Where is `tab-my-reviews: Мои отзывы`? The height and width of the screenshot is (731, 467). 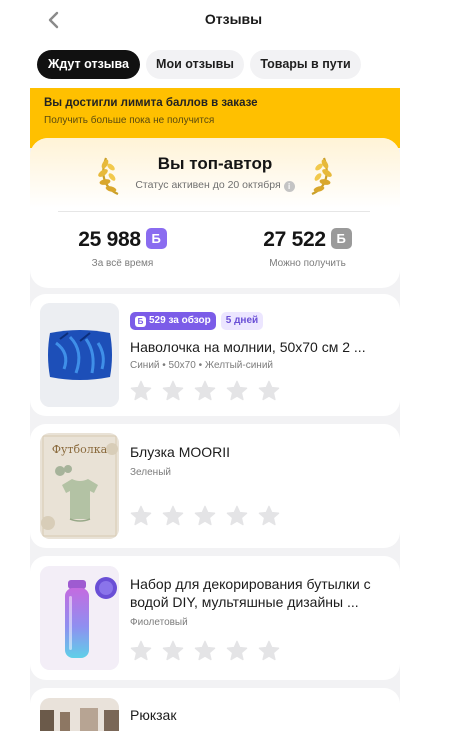 tab-my-reviews: Мои отзывы is located at coordinates (195, 64).